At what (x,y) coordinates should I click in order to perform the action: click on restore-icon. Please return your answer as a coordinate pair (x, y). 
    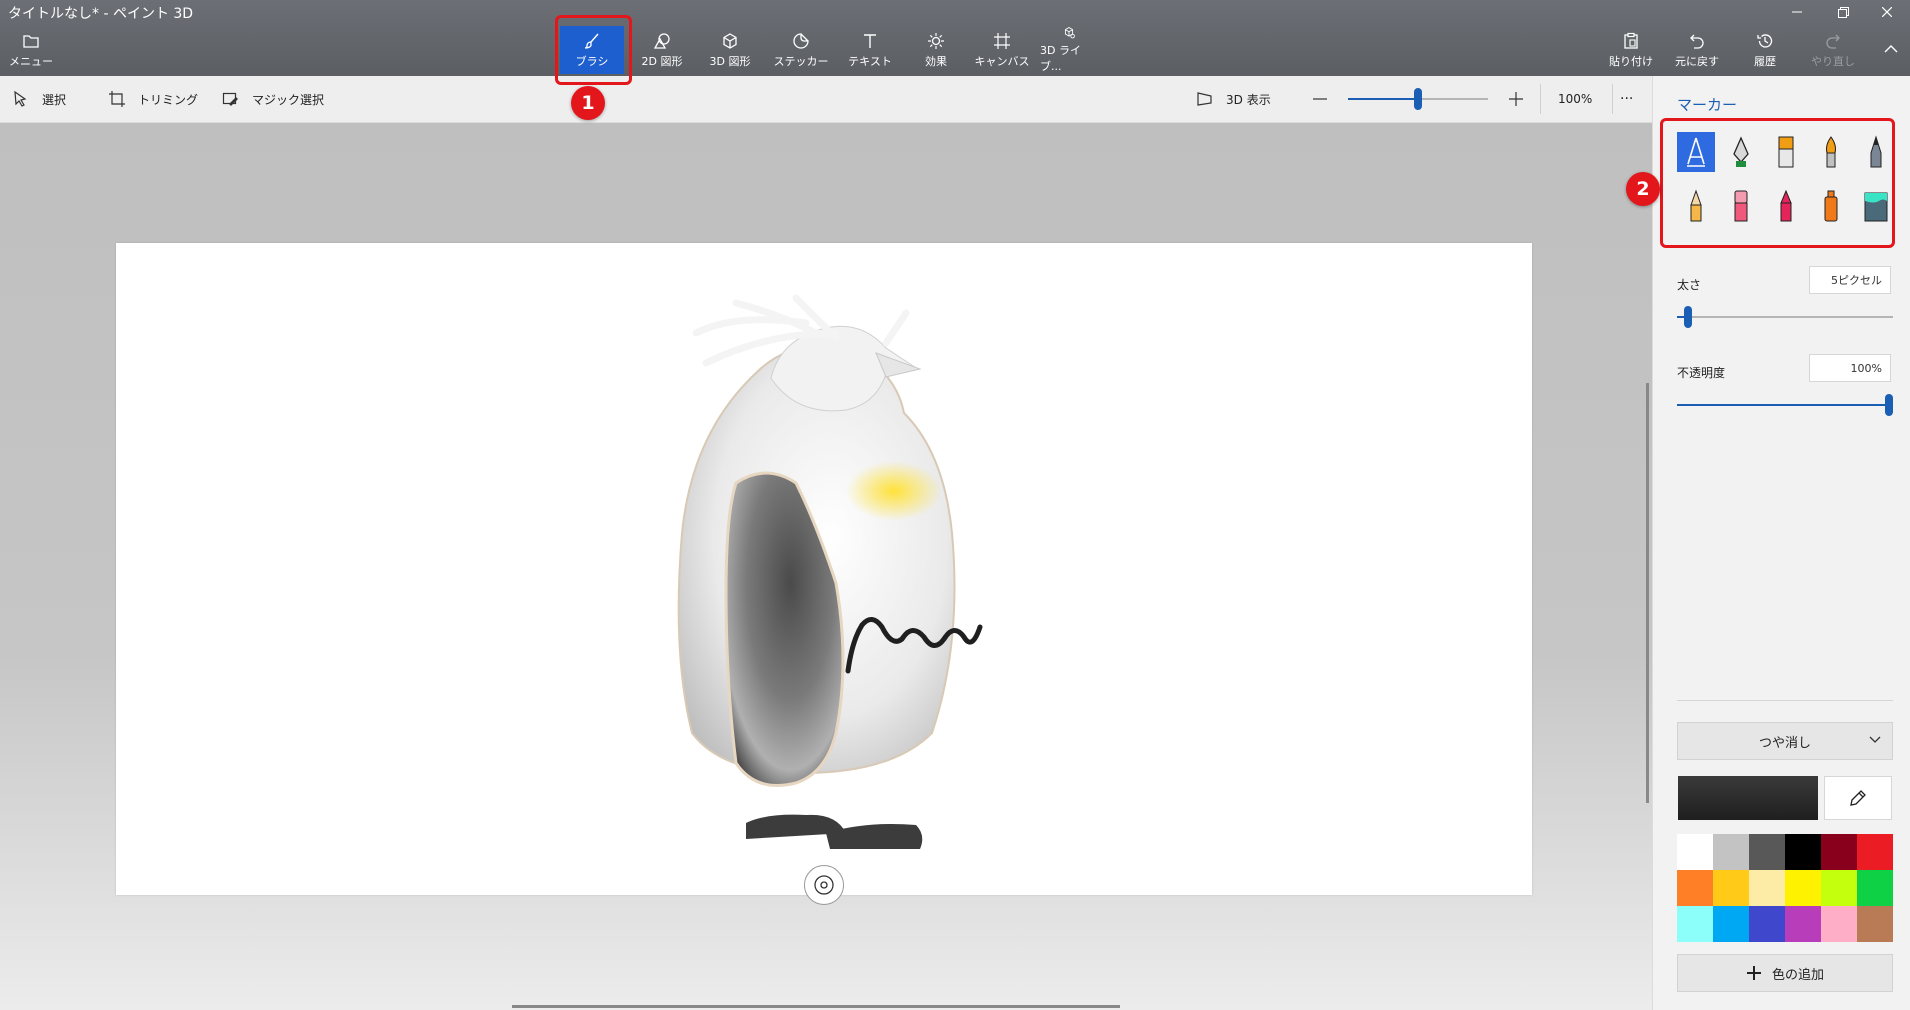
    Looking at the image, I should click on (1843, 12).